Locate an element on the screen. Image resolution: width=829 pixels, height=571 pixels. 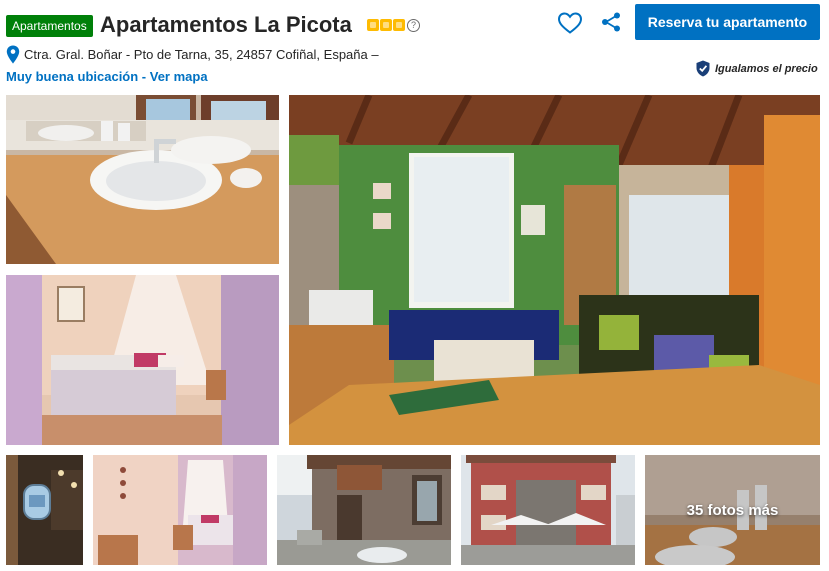
photo-exterior-front is located at coordinates (364, 510).